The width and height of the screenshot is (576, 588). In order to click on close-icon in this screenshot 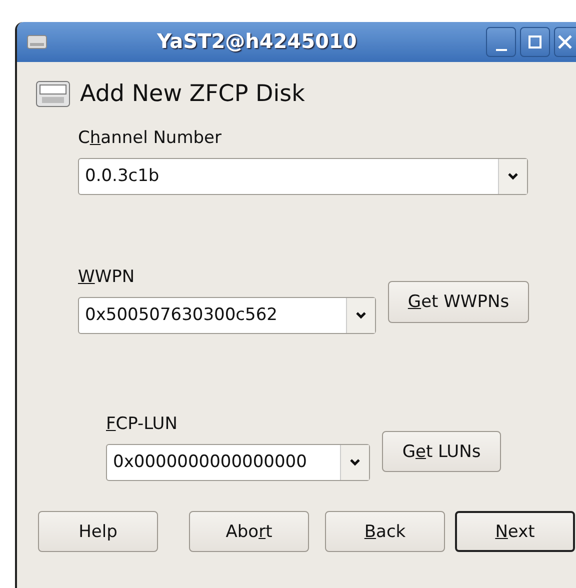, I will do `click(565, 42)`.